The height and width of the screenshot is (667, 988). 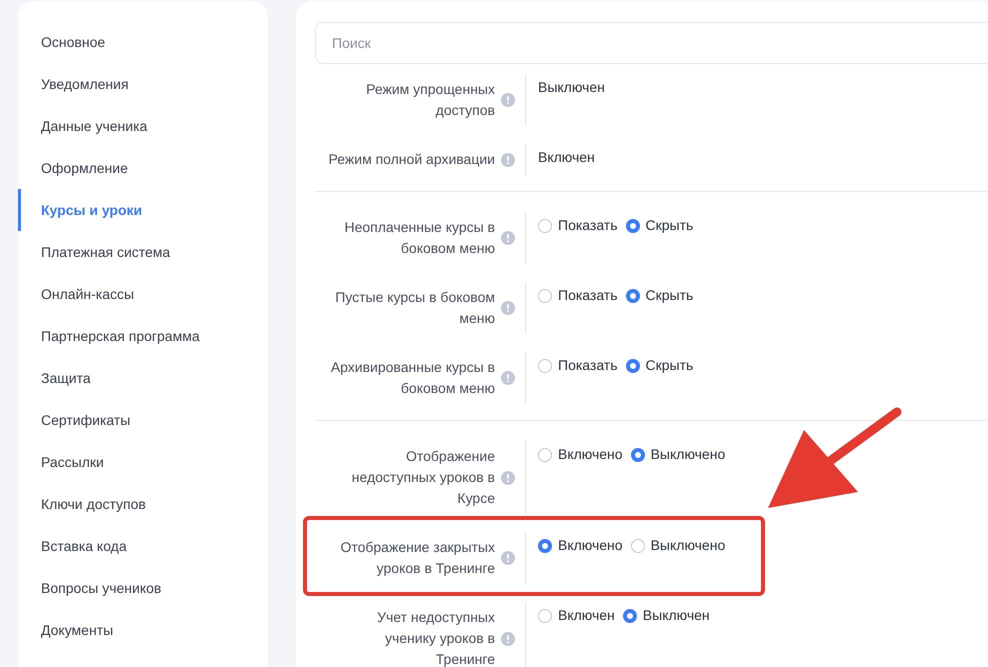 I want to click on sidebar-item: Онлайн-кассы, so click(x=143, y=294).